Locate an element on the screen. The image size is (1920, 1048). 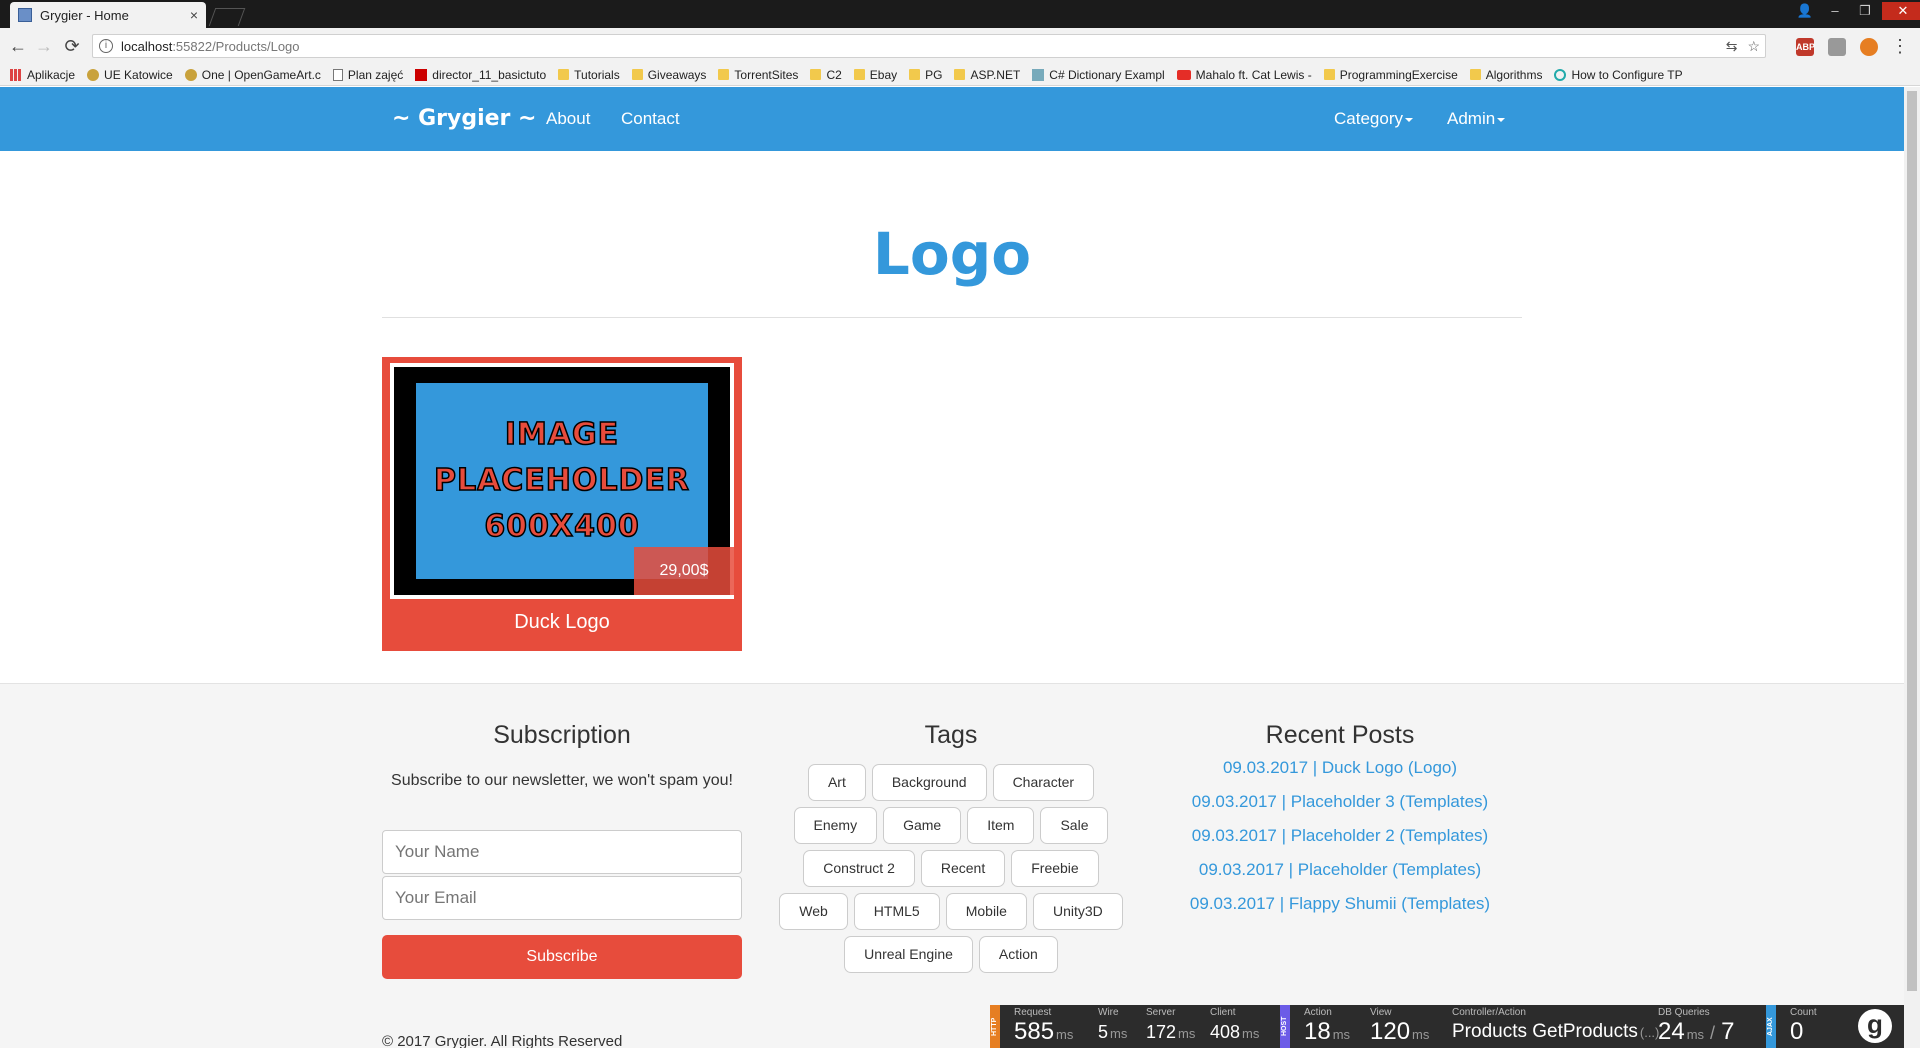
bookmark-item: ASP.NET is located at coordinates (987, 75).